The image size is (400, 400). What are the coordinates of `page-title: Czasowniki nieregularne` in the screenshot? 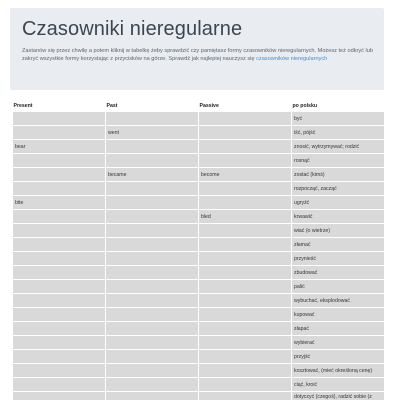 It's located at (132, 29).